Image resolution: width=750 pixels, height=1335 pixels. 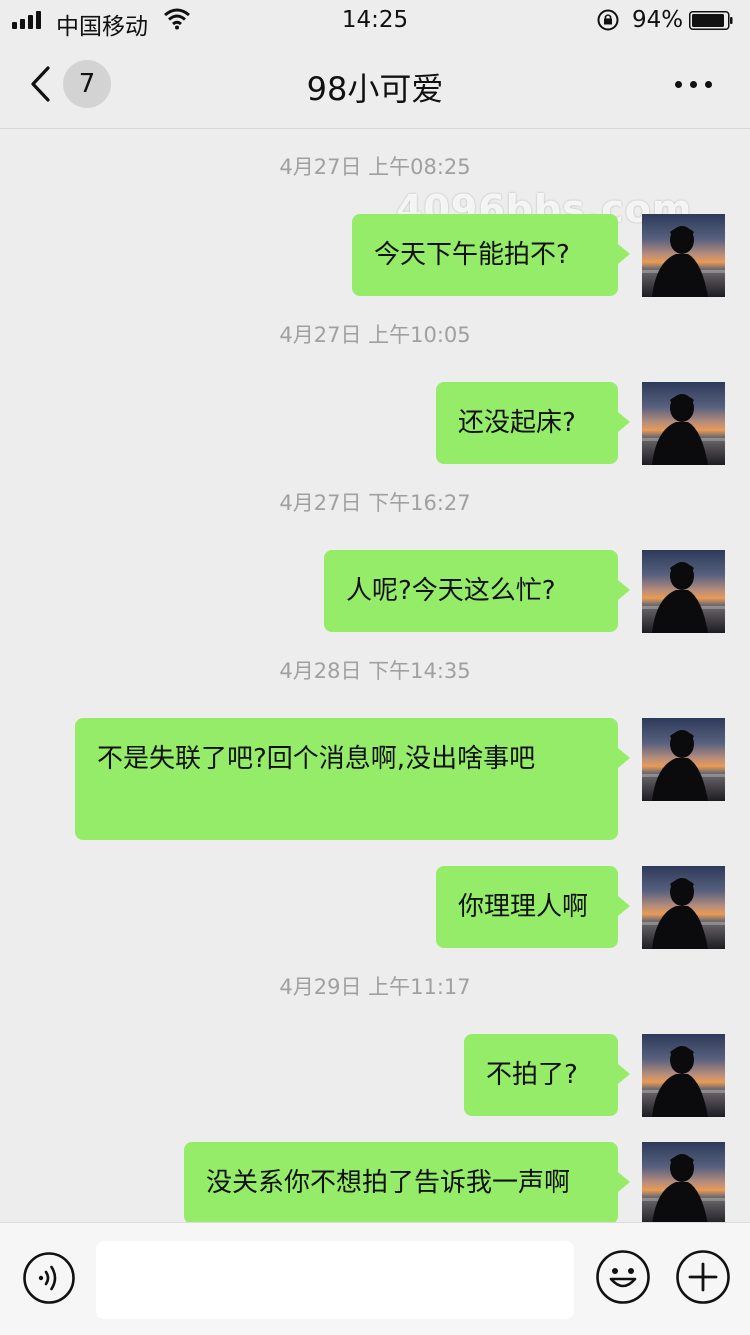 What do you see at coordinates (375, 89) in the screenshot?
I see `chat-title: 98小可爱` at bounding box center [375, 89].